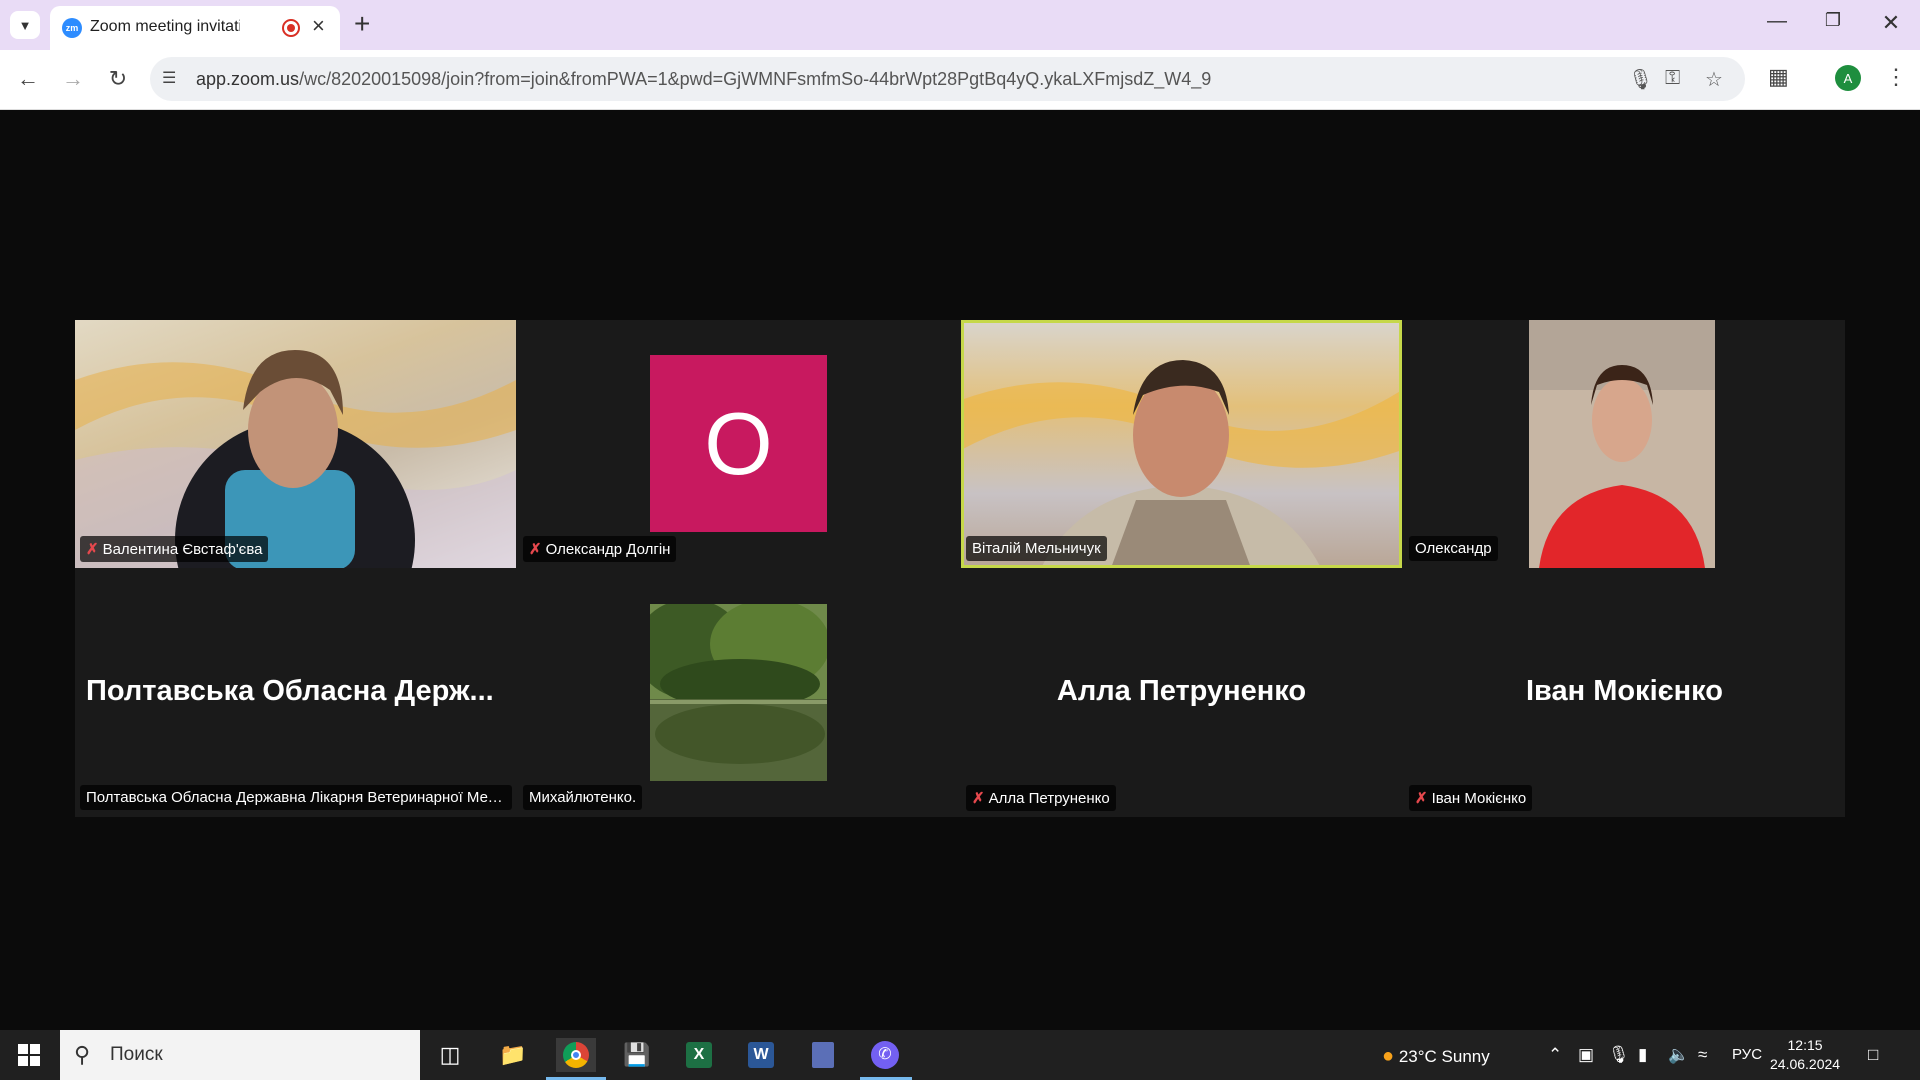  I want to click on password-key-icon: ⚿, so click(1672, 78).